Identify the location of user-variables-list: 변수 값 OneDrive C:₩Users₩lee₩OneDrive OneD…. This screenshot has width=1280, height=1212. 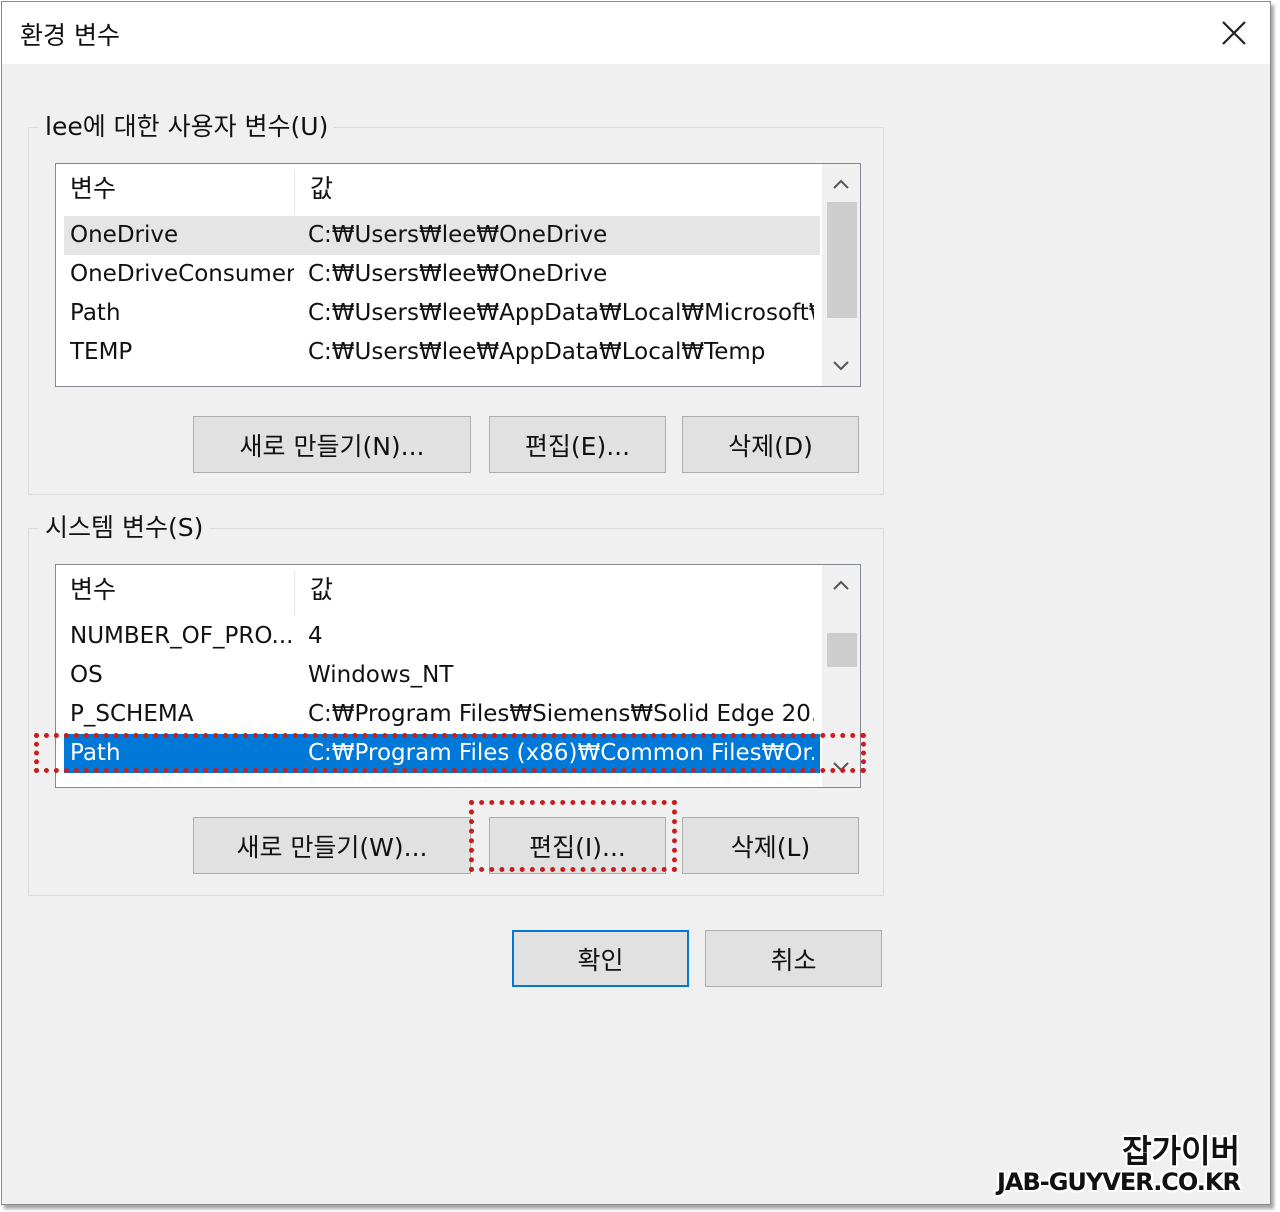
(458, 275).